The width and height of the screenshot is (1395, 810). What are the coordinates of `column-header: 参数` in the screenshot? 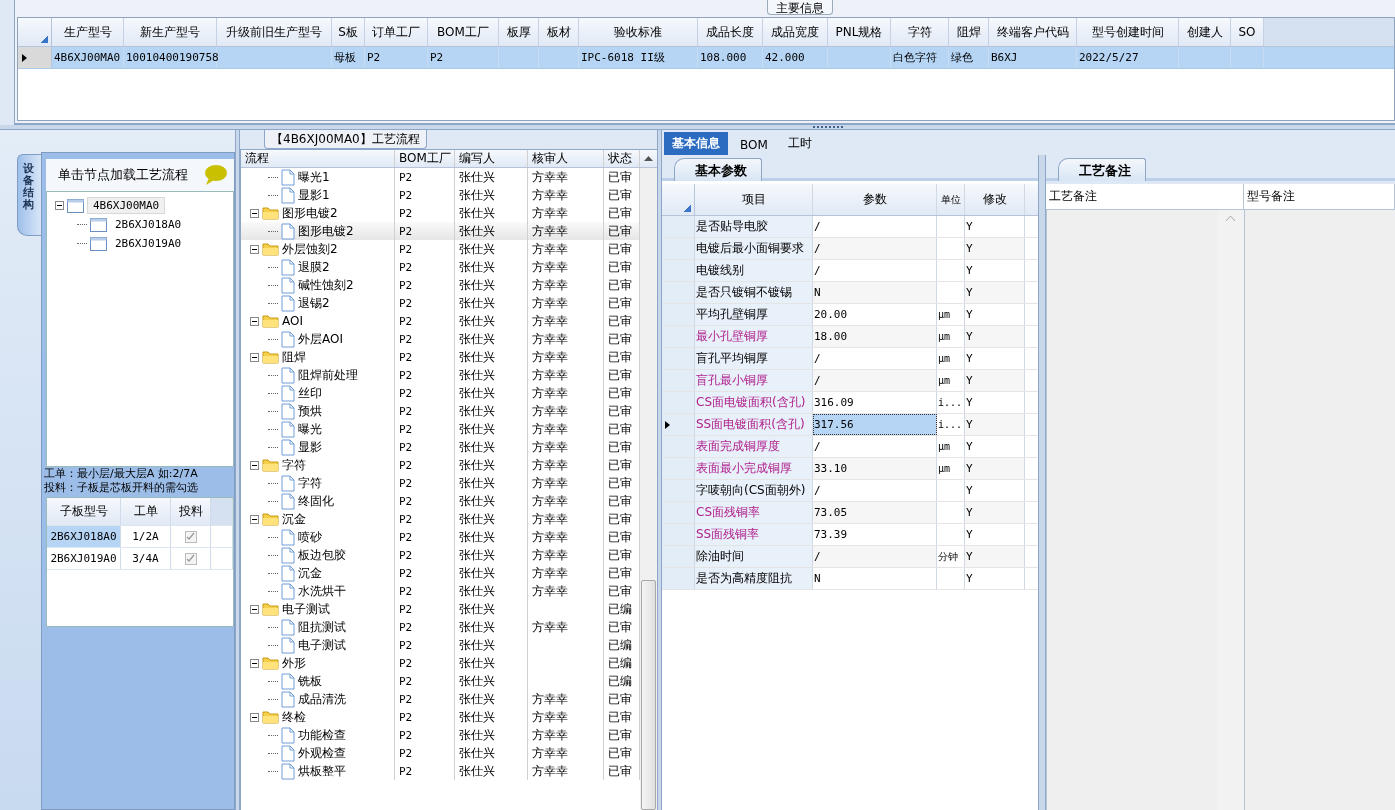 It's located at (875, 199).